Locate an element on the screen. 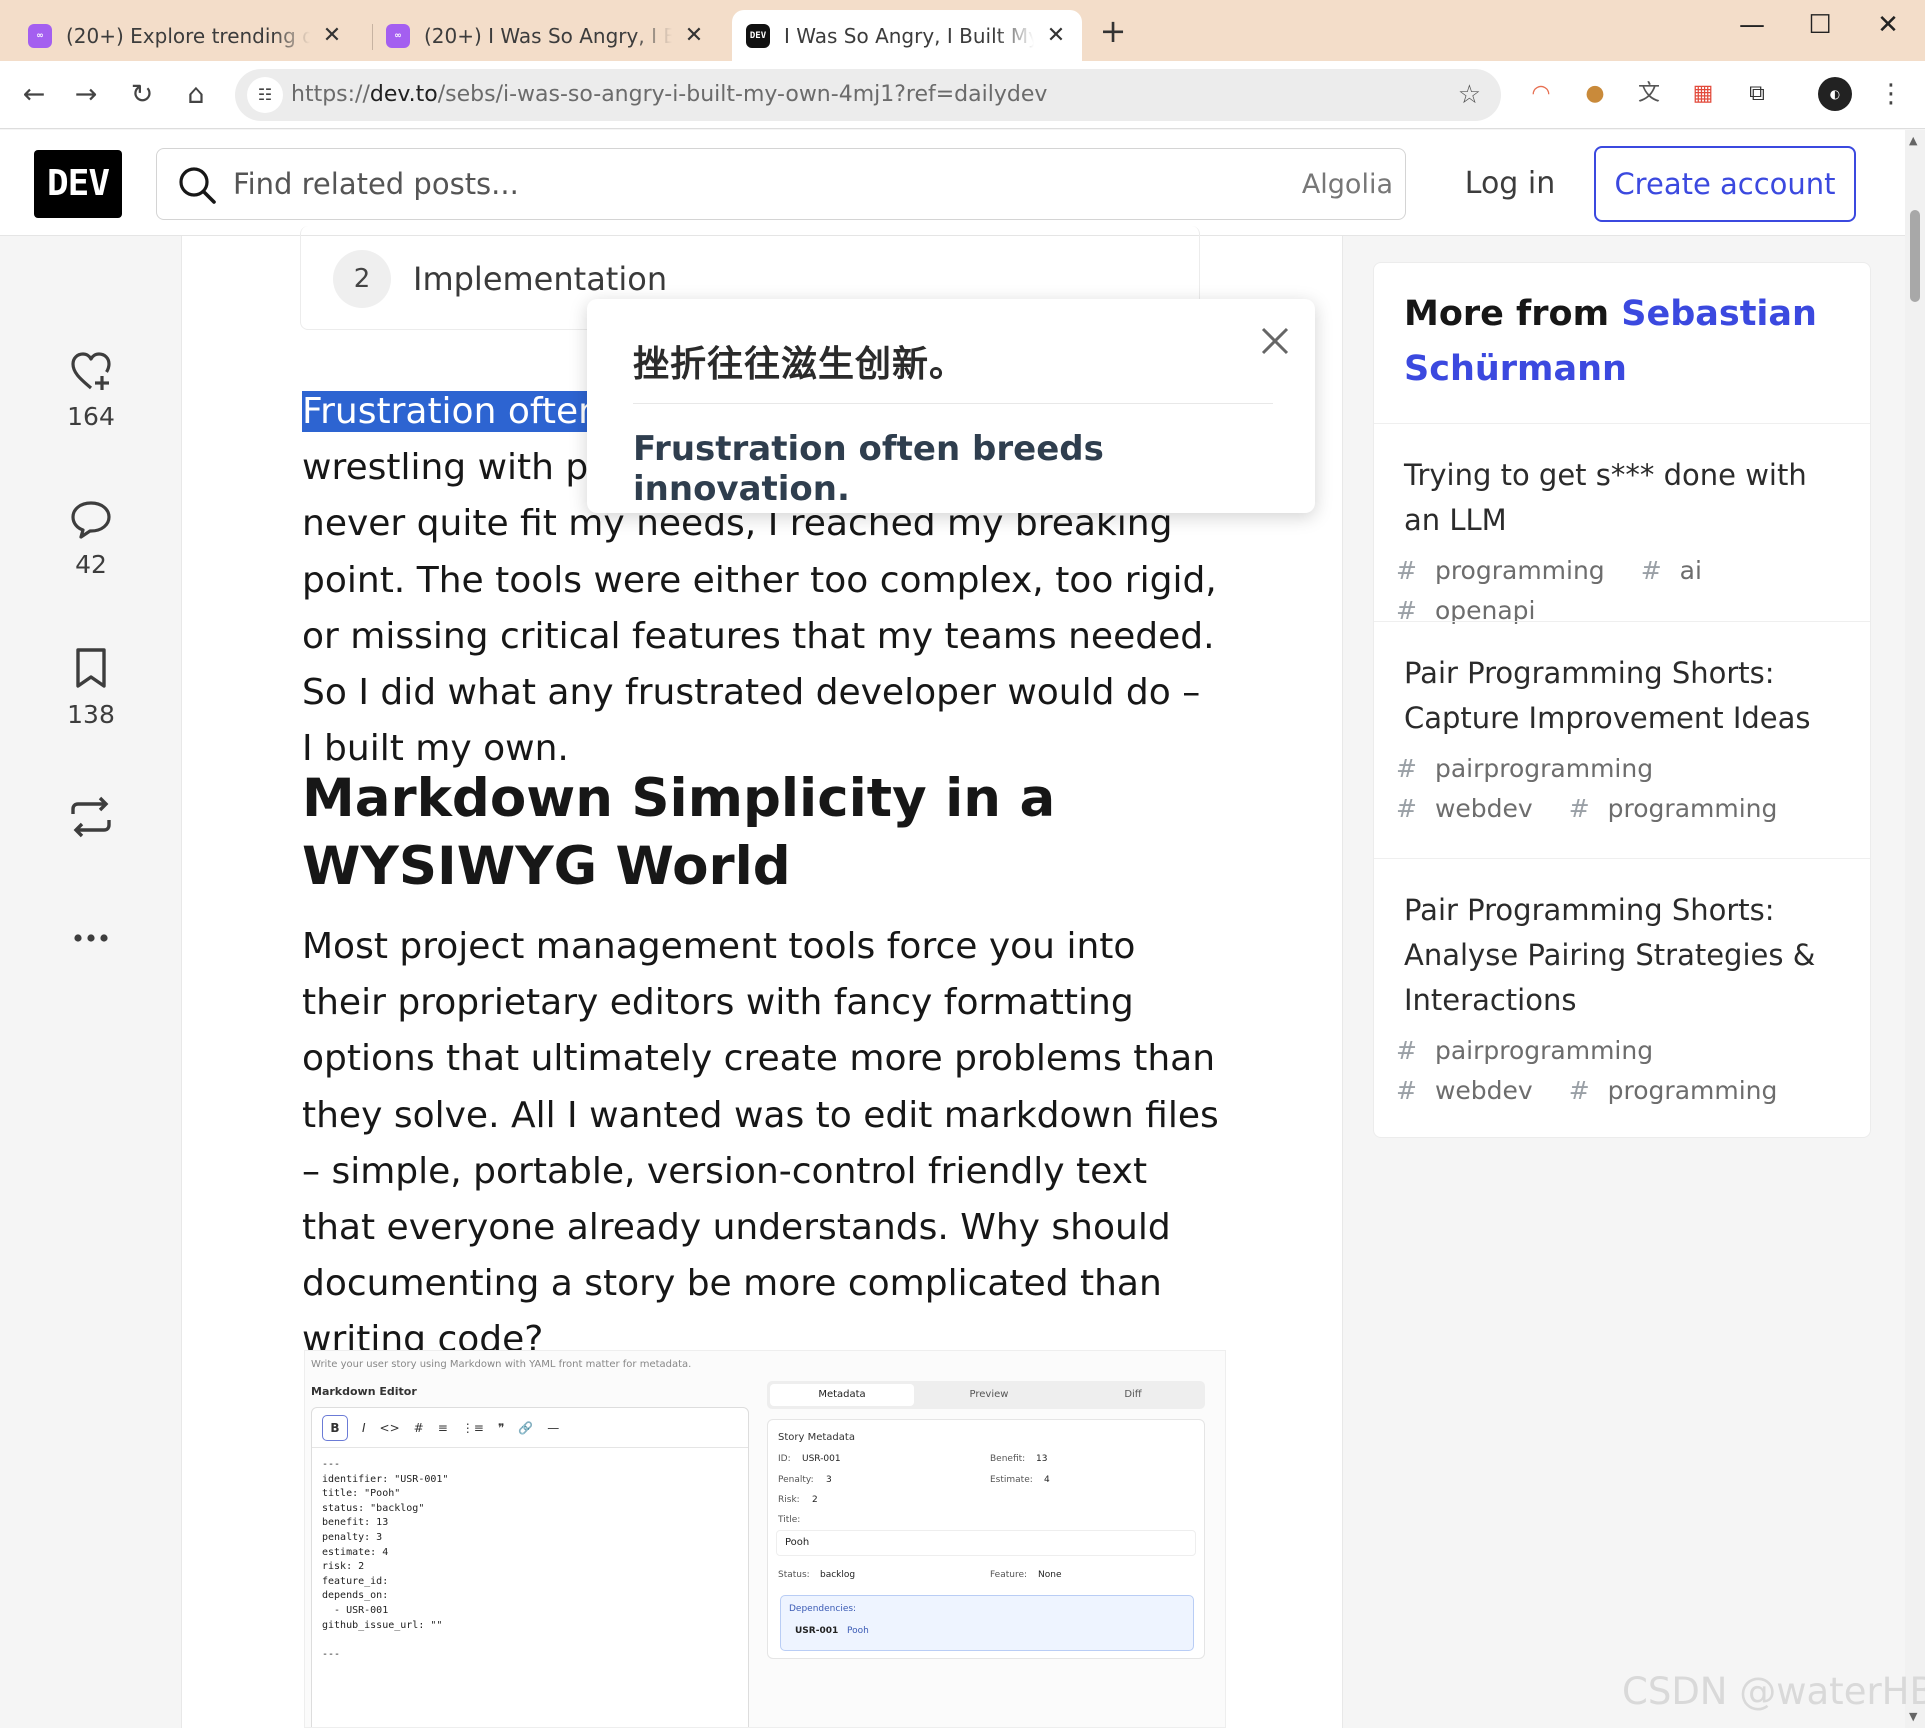 The height and width of the screenshot is (1728, 1925). translate-extension-icon: 文 is located at coordinates (1649, 94).